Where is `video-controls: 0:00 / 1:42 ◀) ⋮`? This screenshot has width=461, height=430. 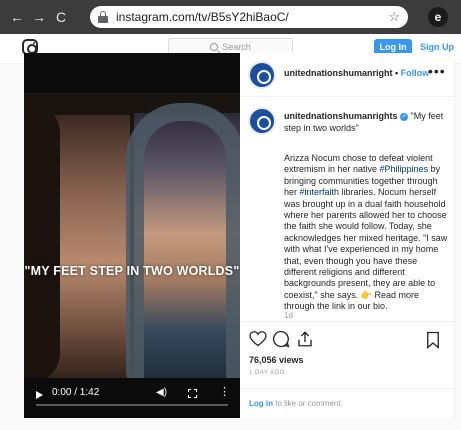 video-controls: 0:00 / 1:42 ◀) ⋮ is located at coordinates (132, 400).